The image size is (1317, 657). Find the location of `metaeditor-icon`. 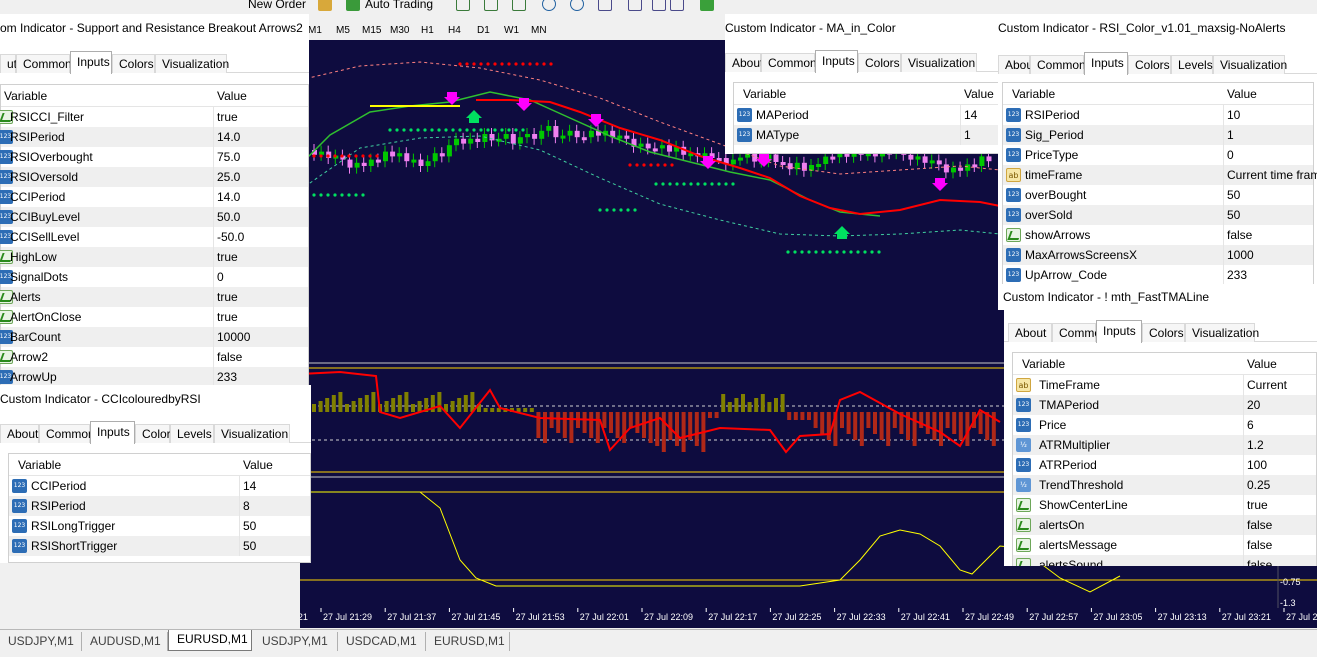

metaeditor-icon is located at coordinates (325, 5).